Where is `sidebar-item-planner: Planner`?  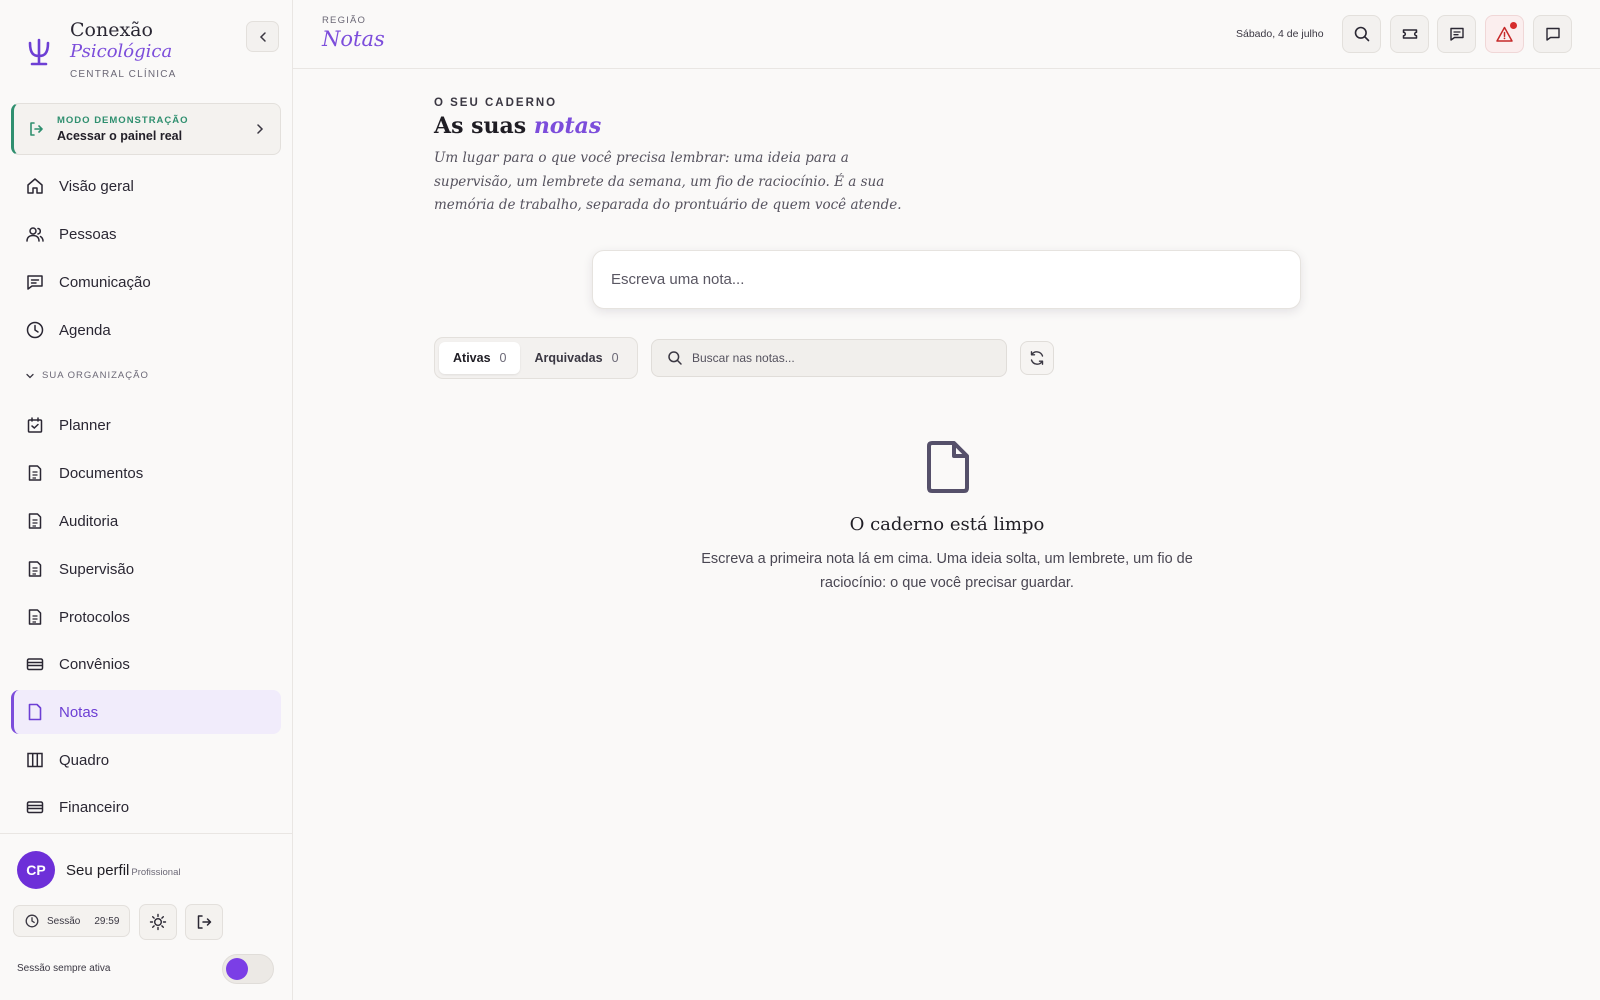 sidebar-item-planner: Planner is located at coordinates (146, 425).